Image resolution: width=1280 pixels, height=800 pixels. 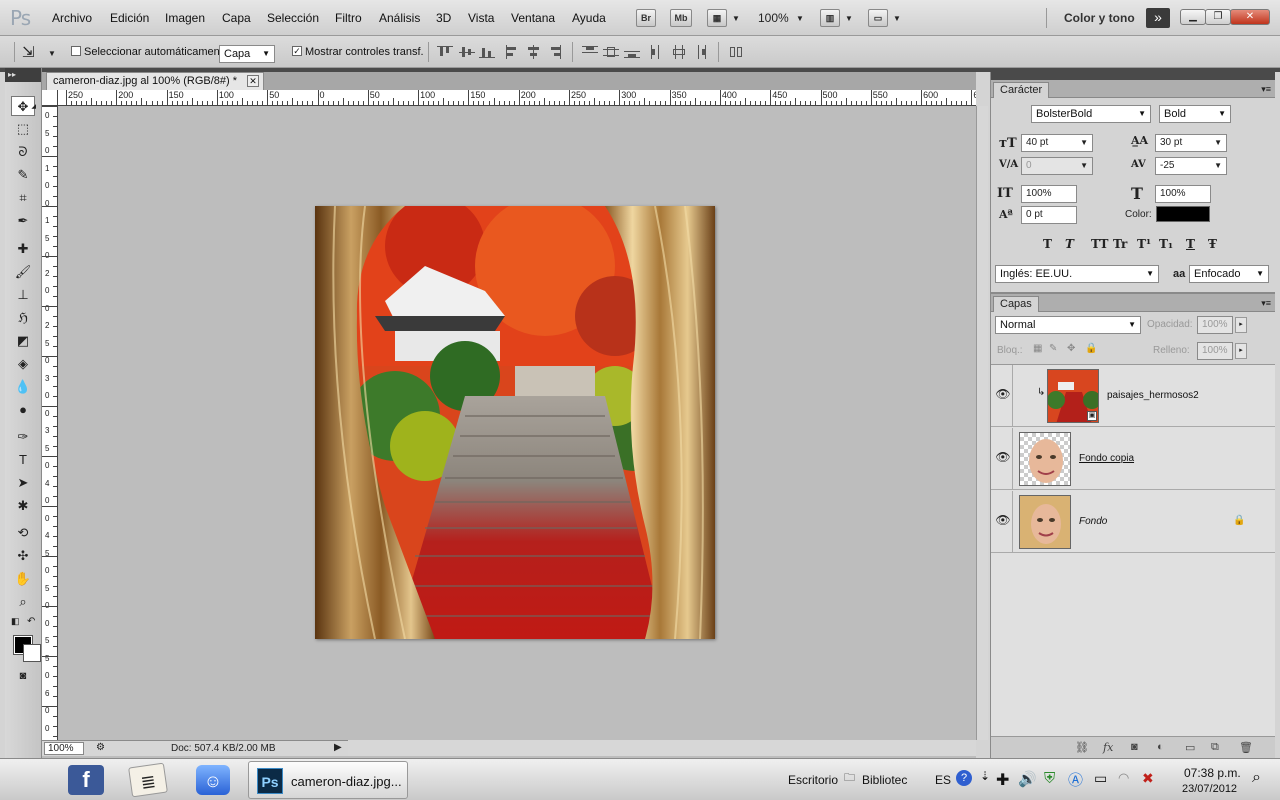 What do you see at coordinates (293, 18) in the screenshot?
I see `menu-seleccion: Selección` at bounding box center [293, 18].